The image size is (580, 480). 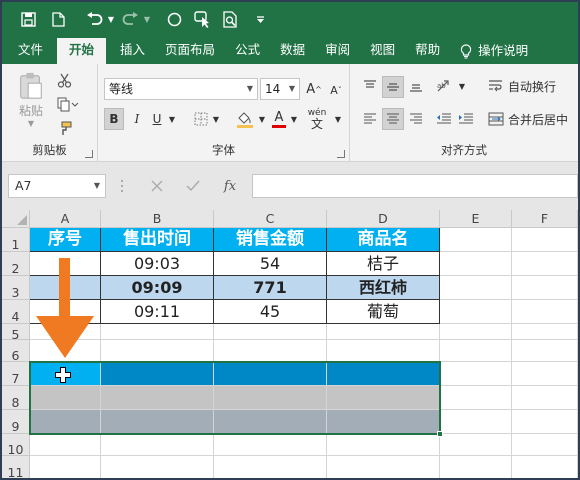 I want to click on undo-dropdown-icon: ▼, so click(x=111, y=19).